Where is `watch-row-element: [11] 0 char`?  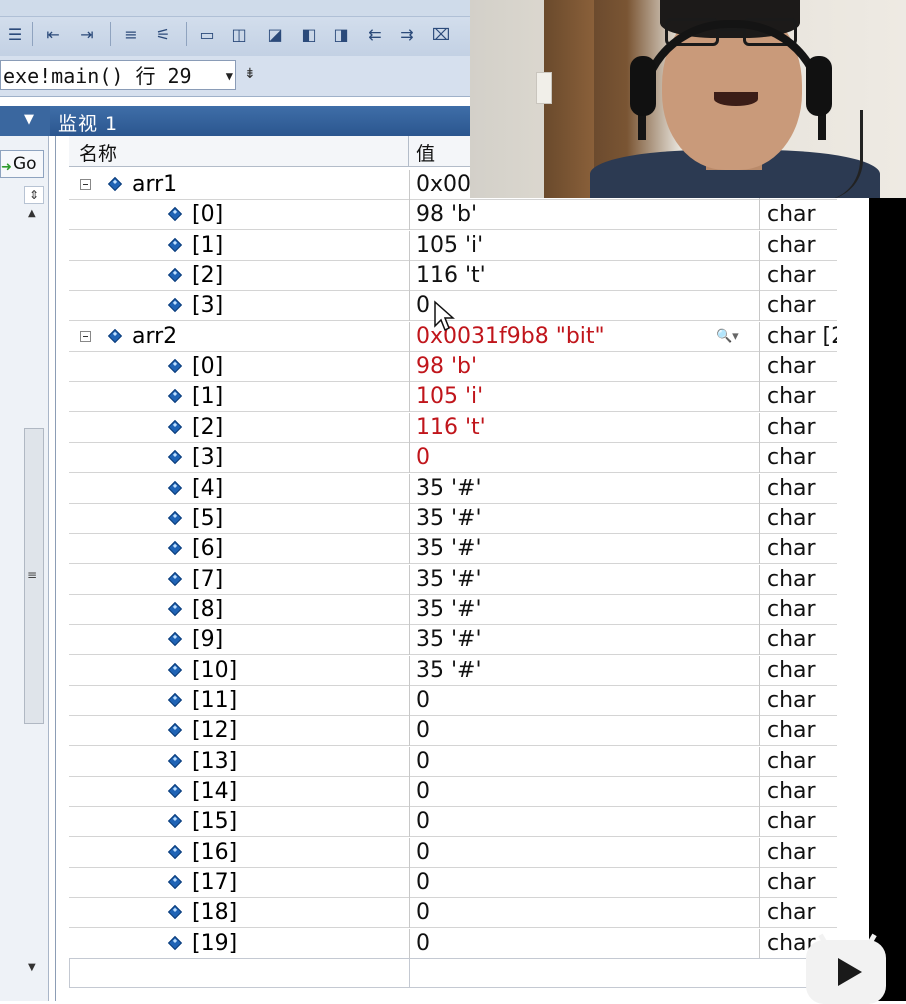
watch-row-element: [11] 0 char is located at coordinates (453, 700).